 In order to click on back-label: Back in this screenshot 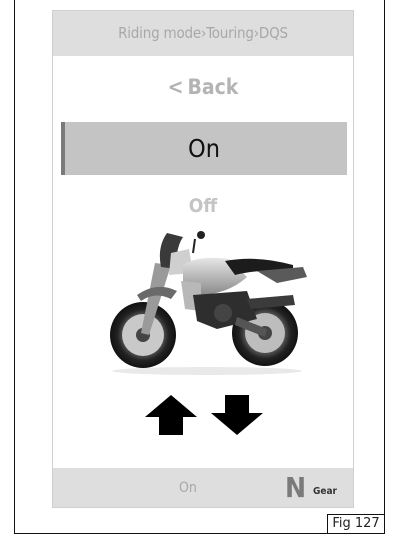, I will do `click(213, 87)`.